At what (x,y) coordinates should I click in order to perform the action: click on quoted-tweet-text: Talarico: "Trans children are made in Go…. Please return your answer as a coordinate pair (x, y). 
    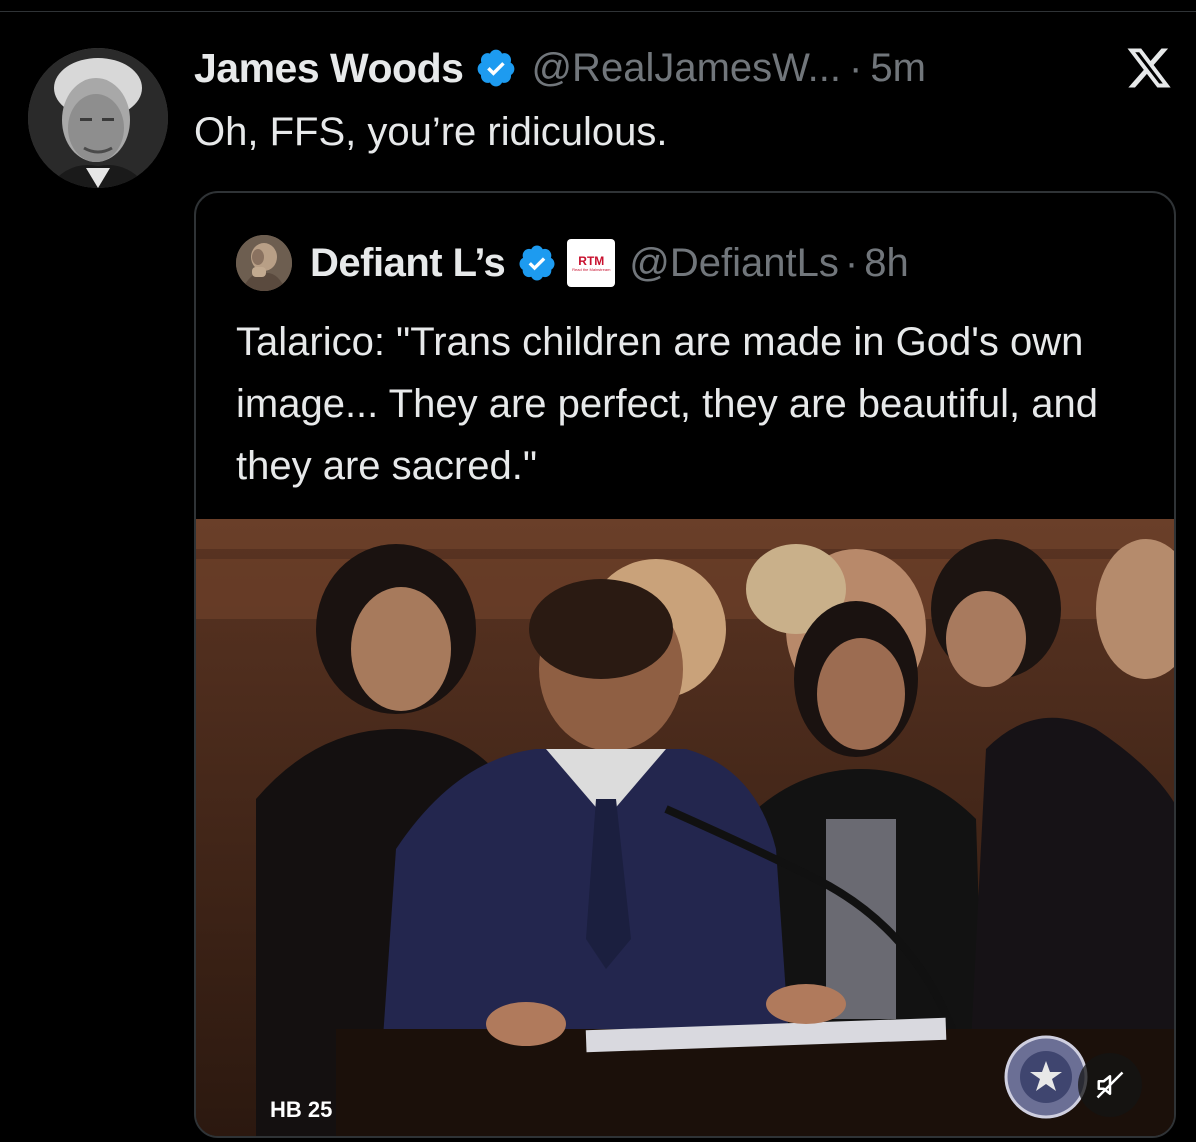
    Looking at the image, I should click on (667, 404).